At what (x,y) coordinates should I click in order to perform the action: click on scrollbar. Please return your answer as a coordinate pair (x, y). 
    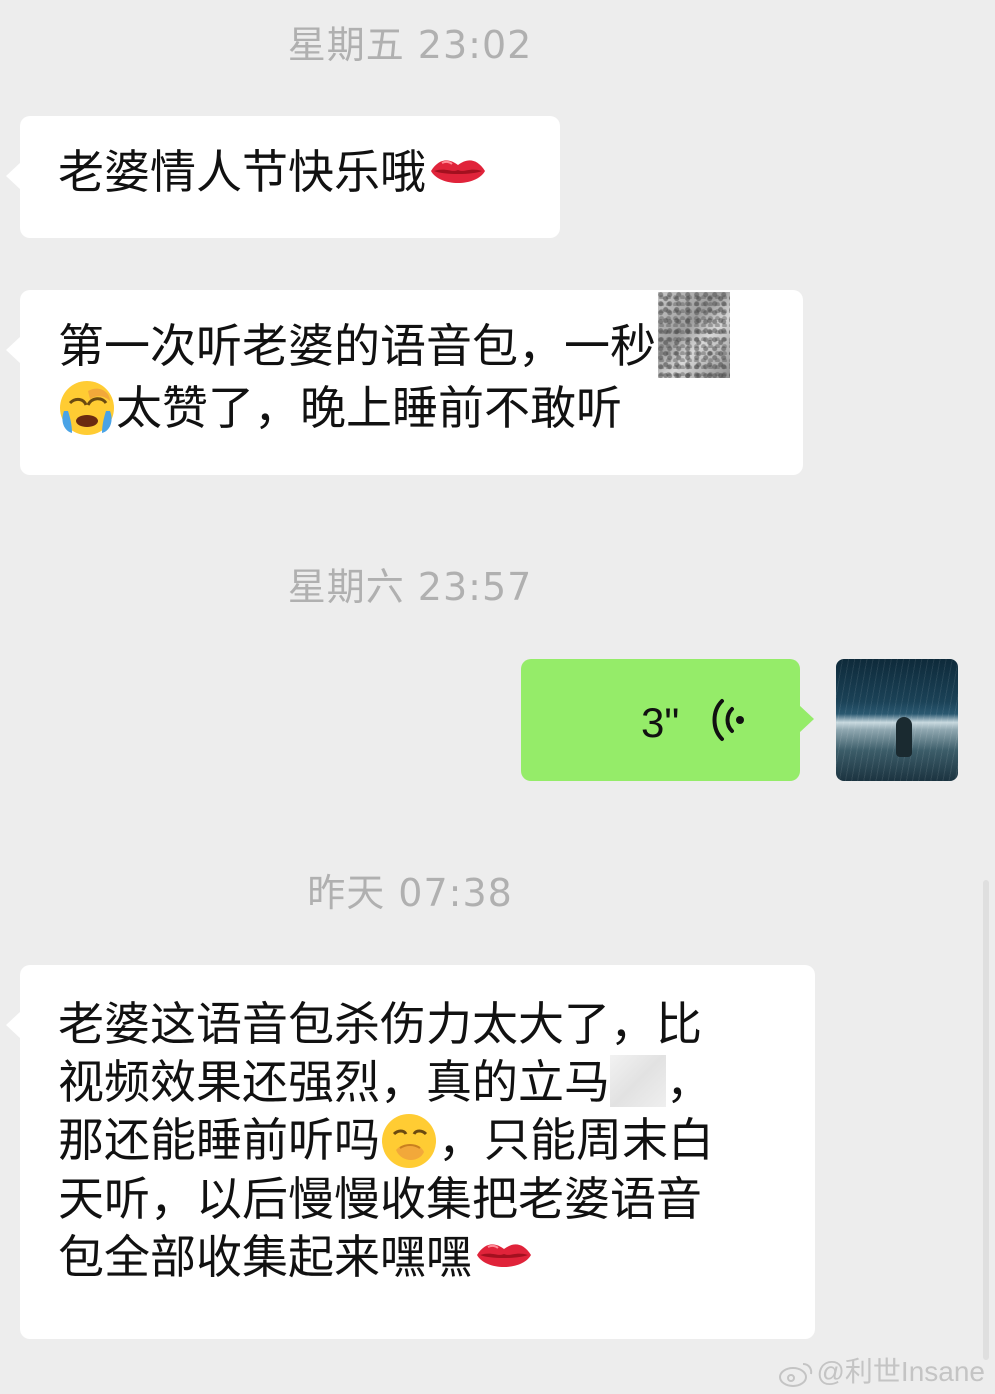
    Looking at the image, I should click on (986, 1120).